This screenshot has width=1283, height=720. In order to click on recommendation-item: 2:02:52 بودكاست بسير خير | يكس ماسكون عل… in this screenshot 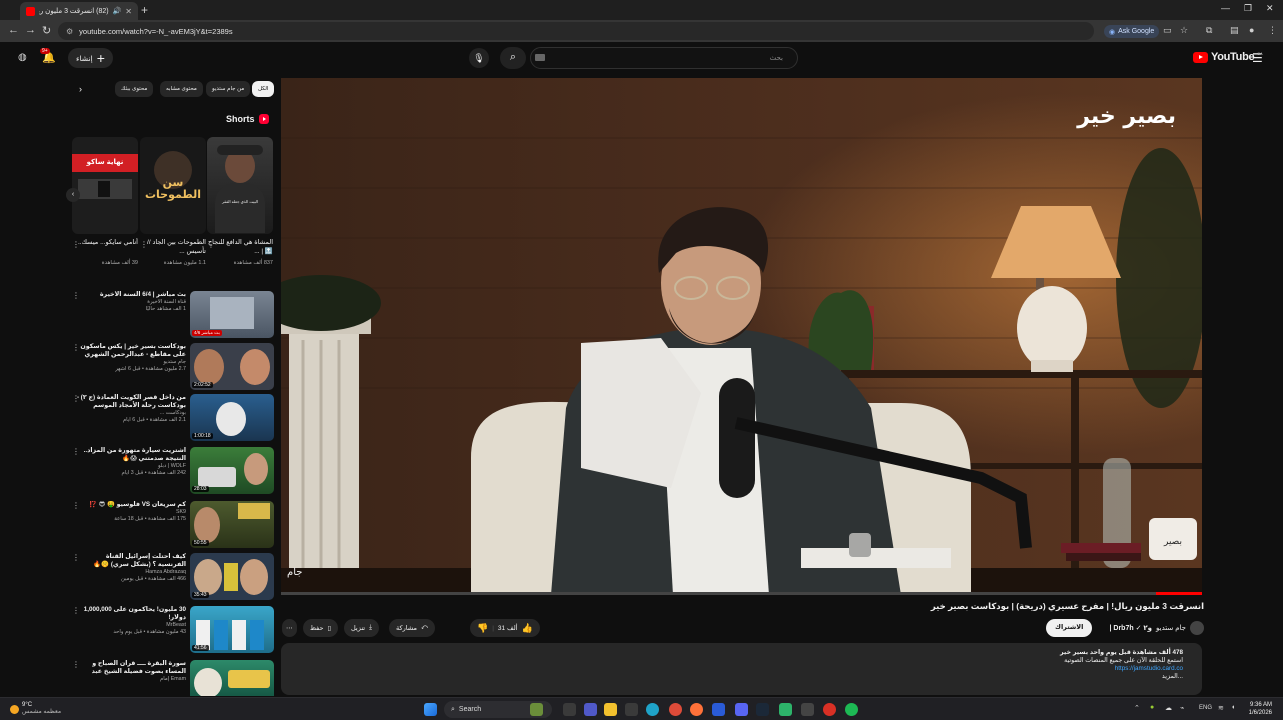, I will do `click(172, 368)`.